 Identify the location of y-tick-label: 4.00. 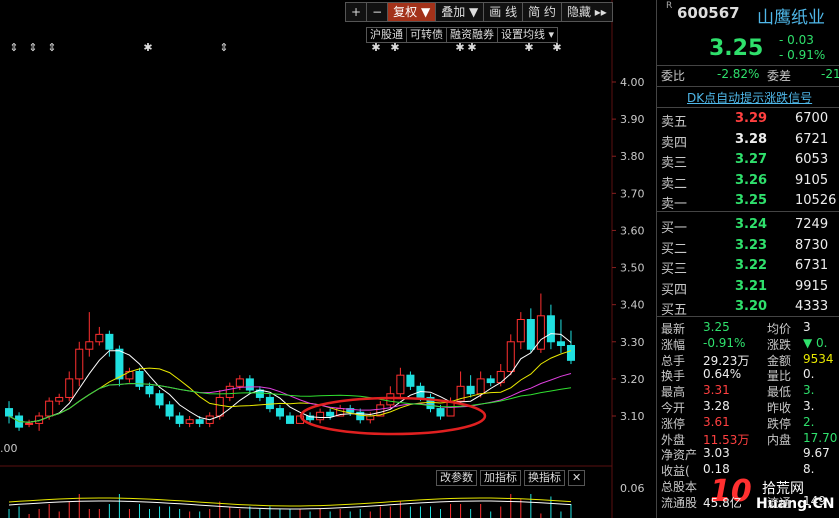
(632, 82).